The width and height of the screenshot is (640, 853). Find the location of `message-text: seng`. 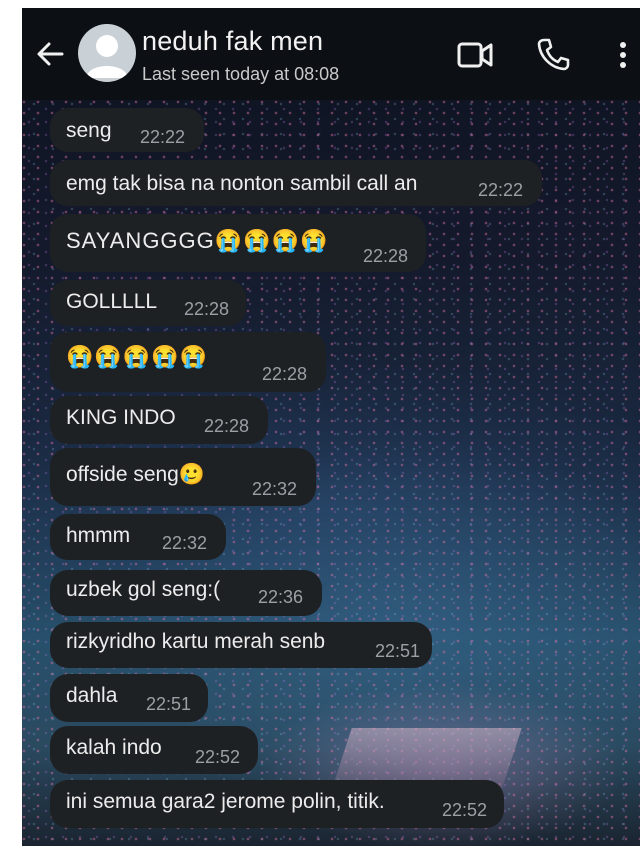

message-text: seng is located at coordinates (89, 130).